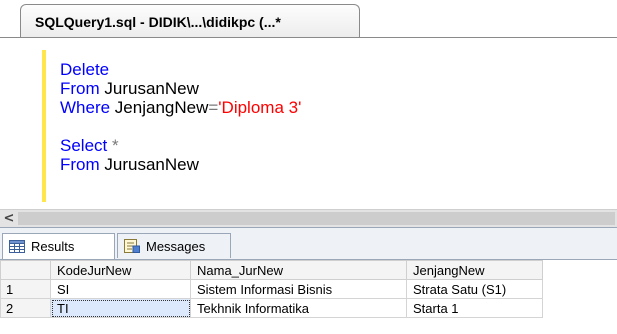 This screenshot has height=334, width=617. I want to click on tab-results: Results, so click(58, 246).